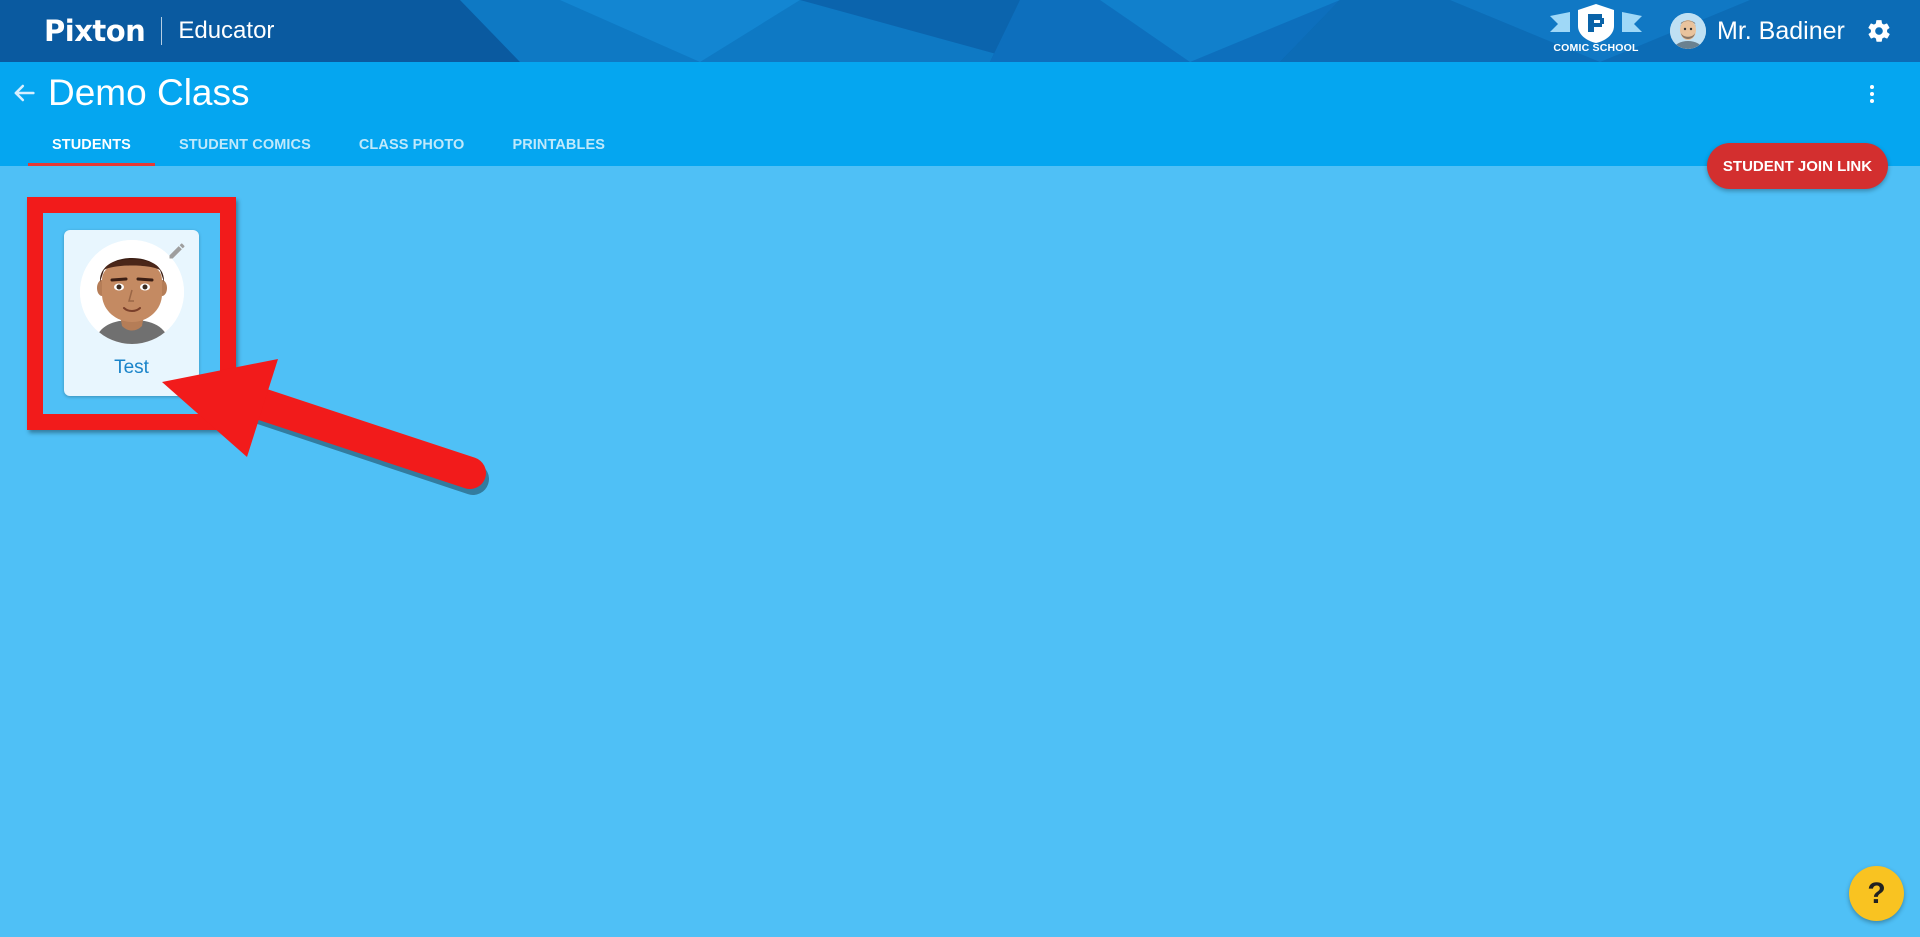 Image resolution: width=1920 pixels, height=937 pixels. I want to click on tab-students: STUDENTS, so click(91, 145).